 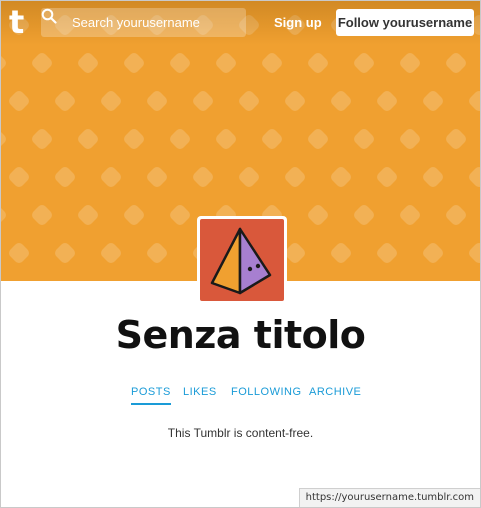 I want to click on follow-button: Follow yourusername, so click(x=405, y=22).